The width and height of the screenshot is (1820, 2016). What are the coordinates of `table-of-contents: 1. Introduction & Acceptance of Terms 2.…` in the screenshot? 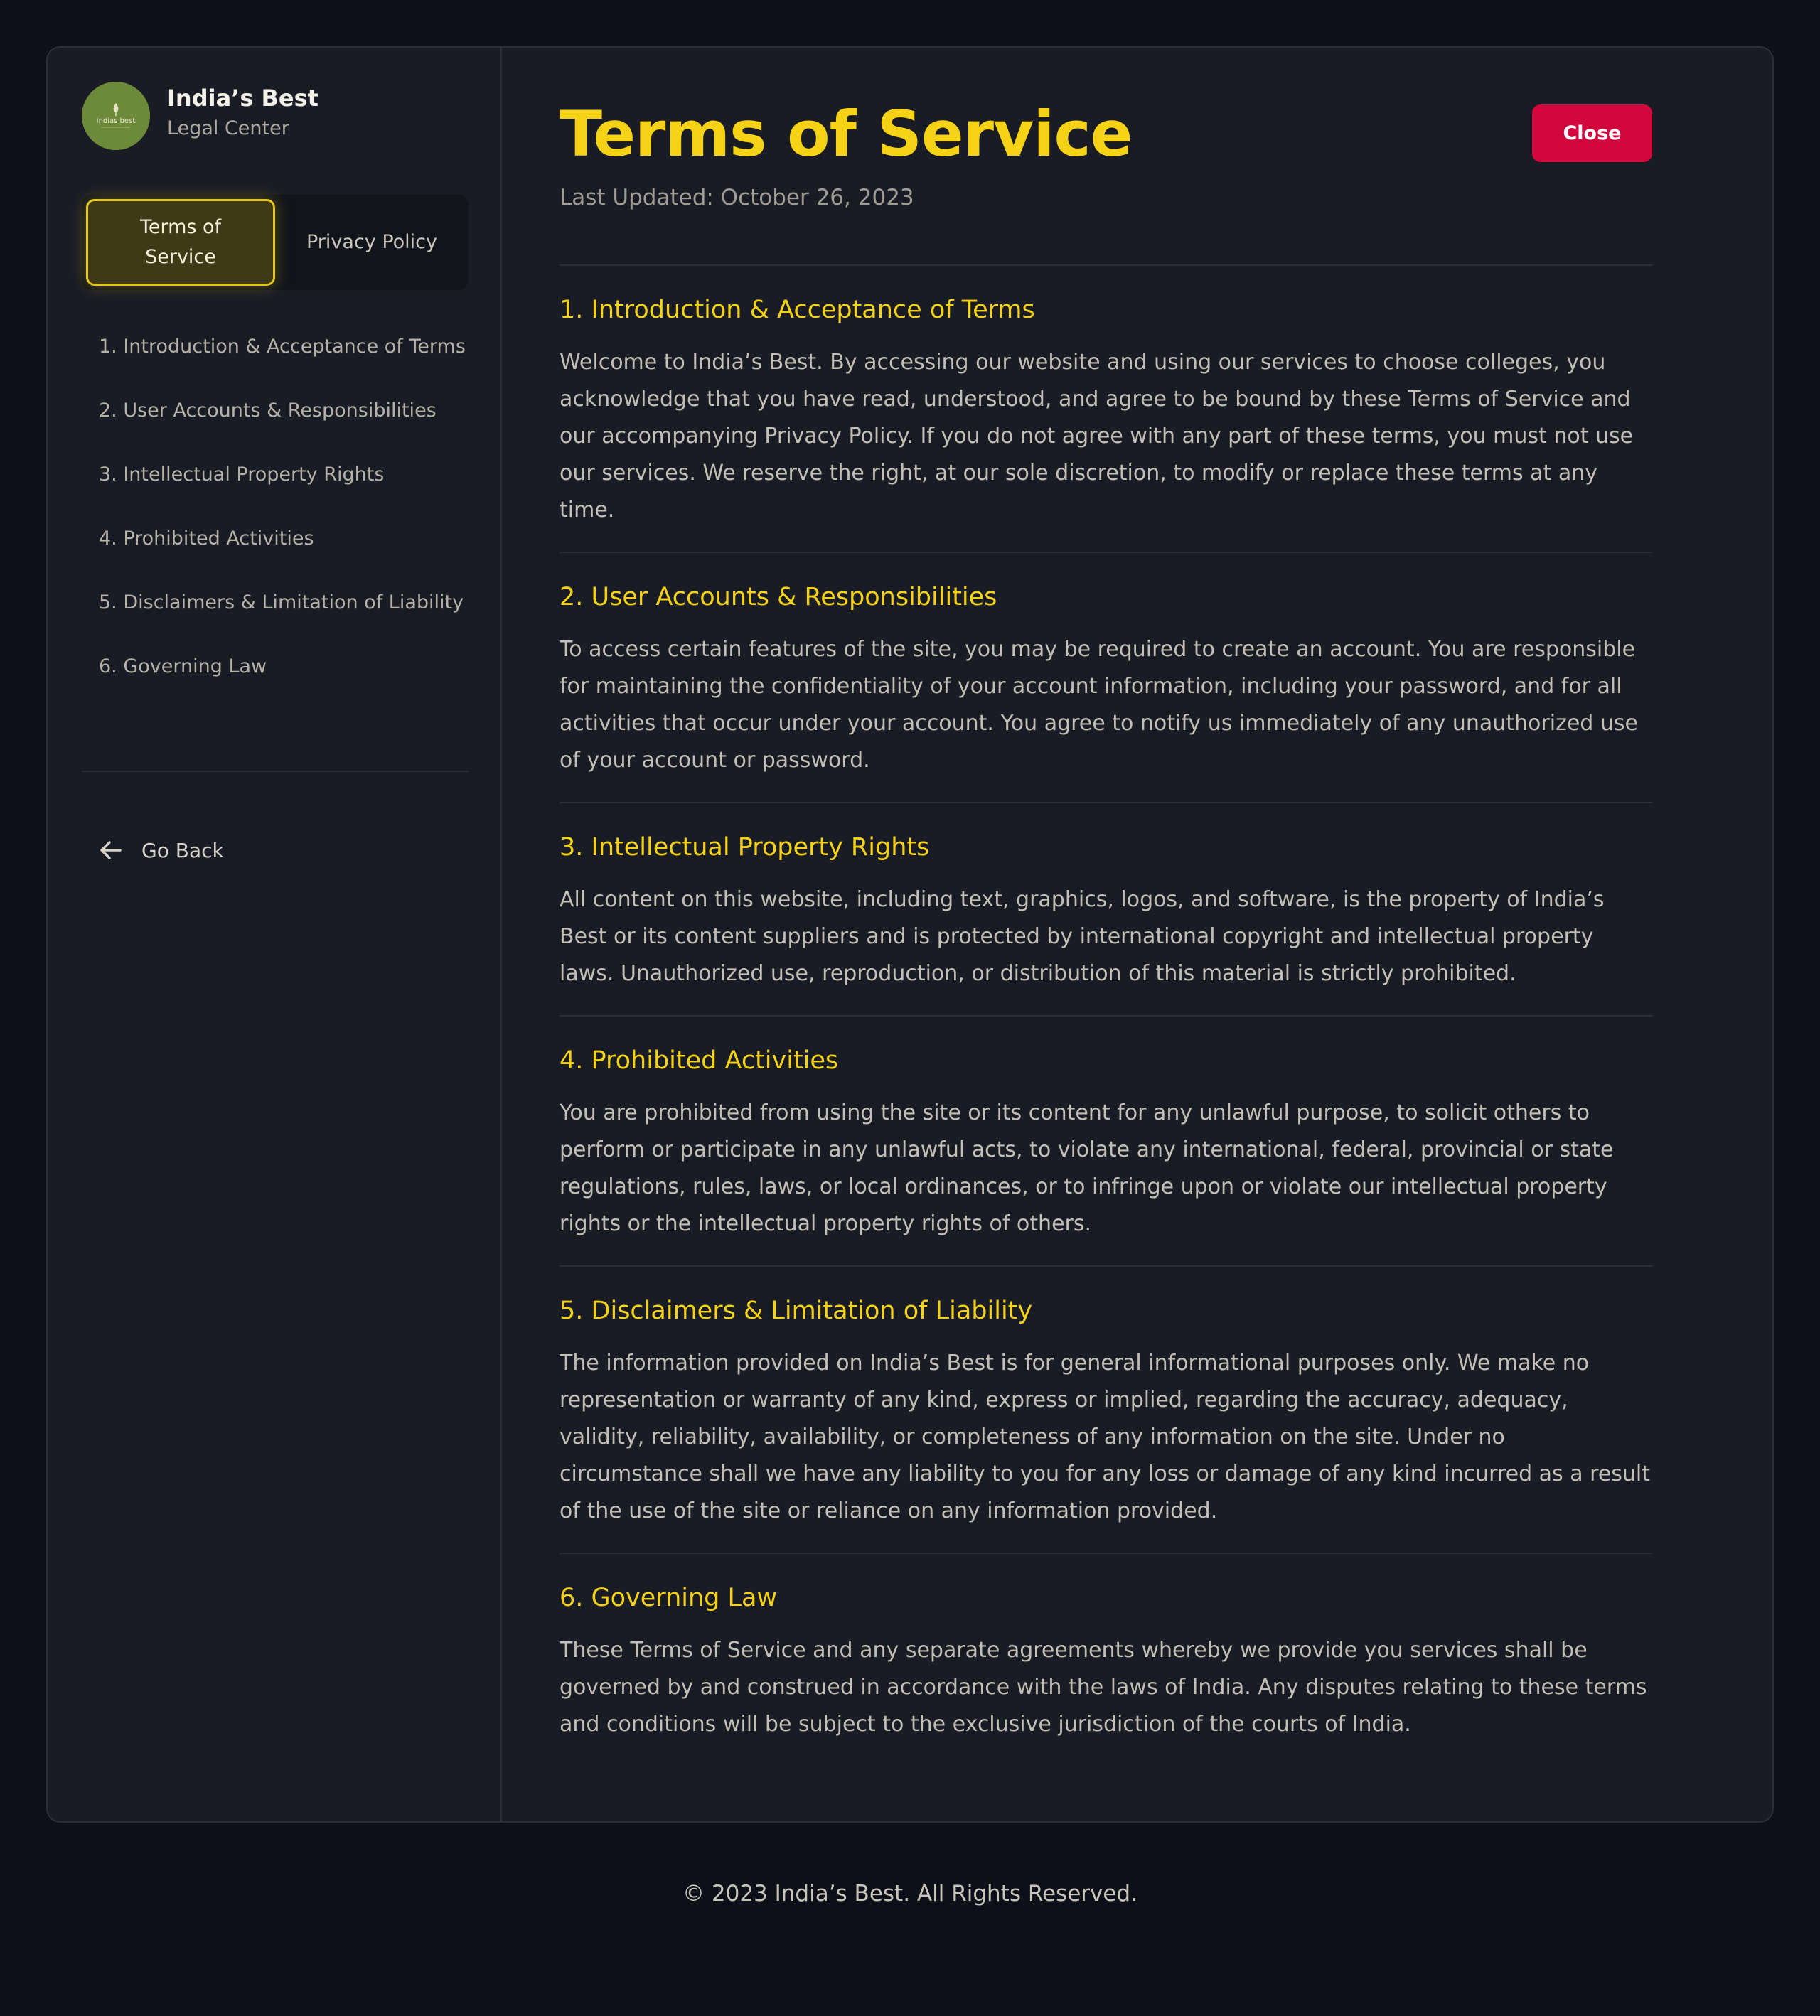 It's located at (284, 507).